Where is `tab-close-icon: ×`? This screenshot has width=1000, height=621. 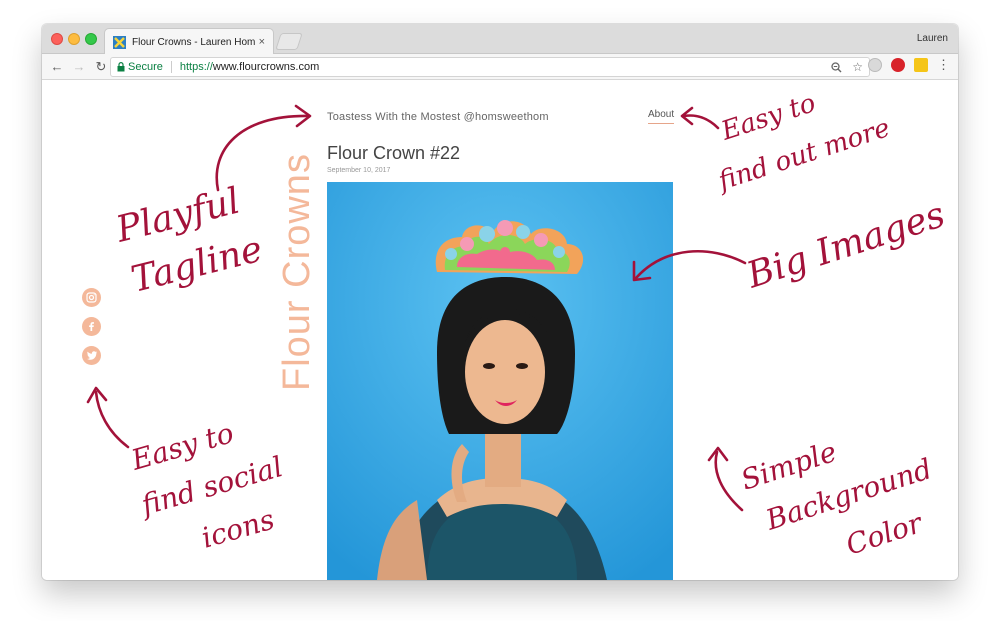
tab-close-icon: × is located at coordinates (262, 42).